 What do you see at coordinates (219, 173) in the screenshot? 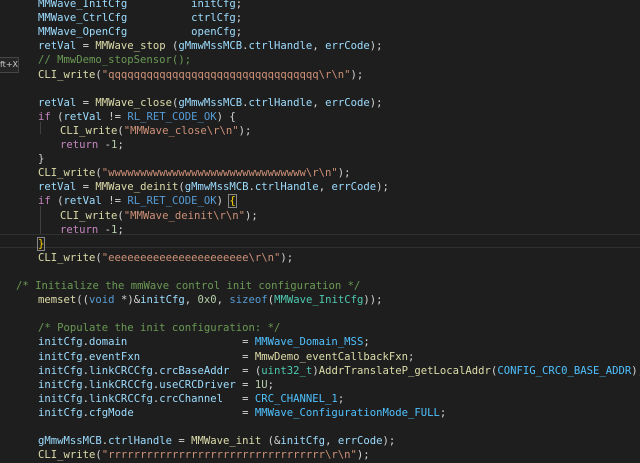
I see `code-token: "wwwwwwwwwwwwwwwwwwwwwwwwwwwwwww\r\n"` at bounding box center [219, 173].